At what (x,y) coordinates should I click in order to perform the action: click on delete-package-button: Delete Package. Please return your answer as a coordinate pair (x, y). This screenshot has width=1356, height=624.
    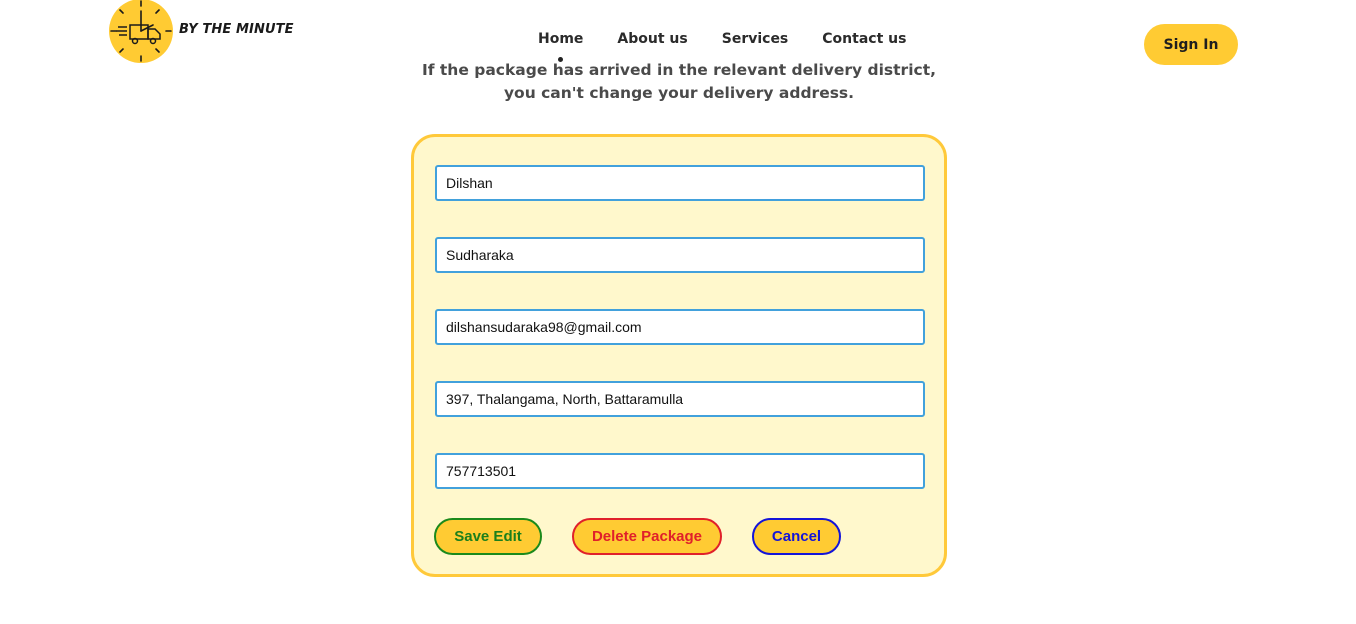
    Looking at the image, I should click on (647, 536).